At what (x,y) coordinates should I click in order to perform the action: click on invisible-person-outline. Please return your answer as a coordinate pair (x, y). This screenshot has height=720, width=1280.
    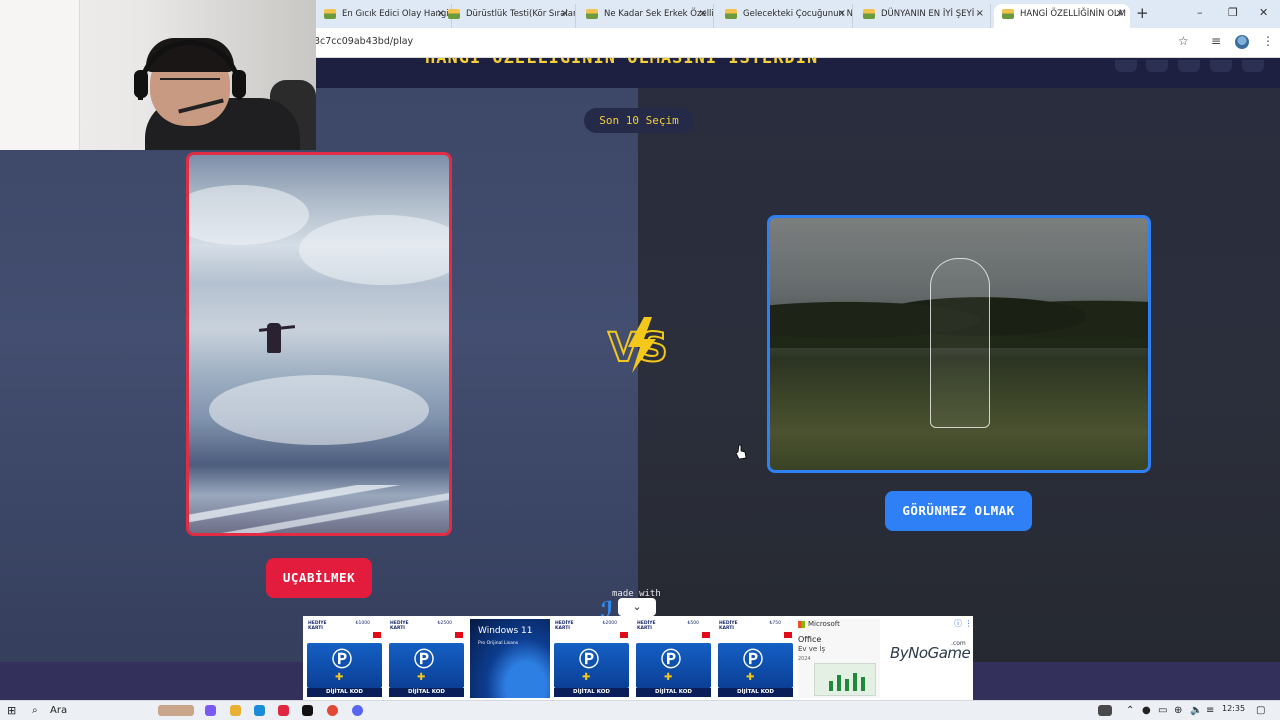
    Looking at the image, I should click on (960, 343).